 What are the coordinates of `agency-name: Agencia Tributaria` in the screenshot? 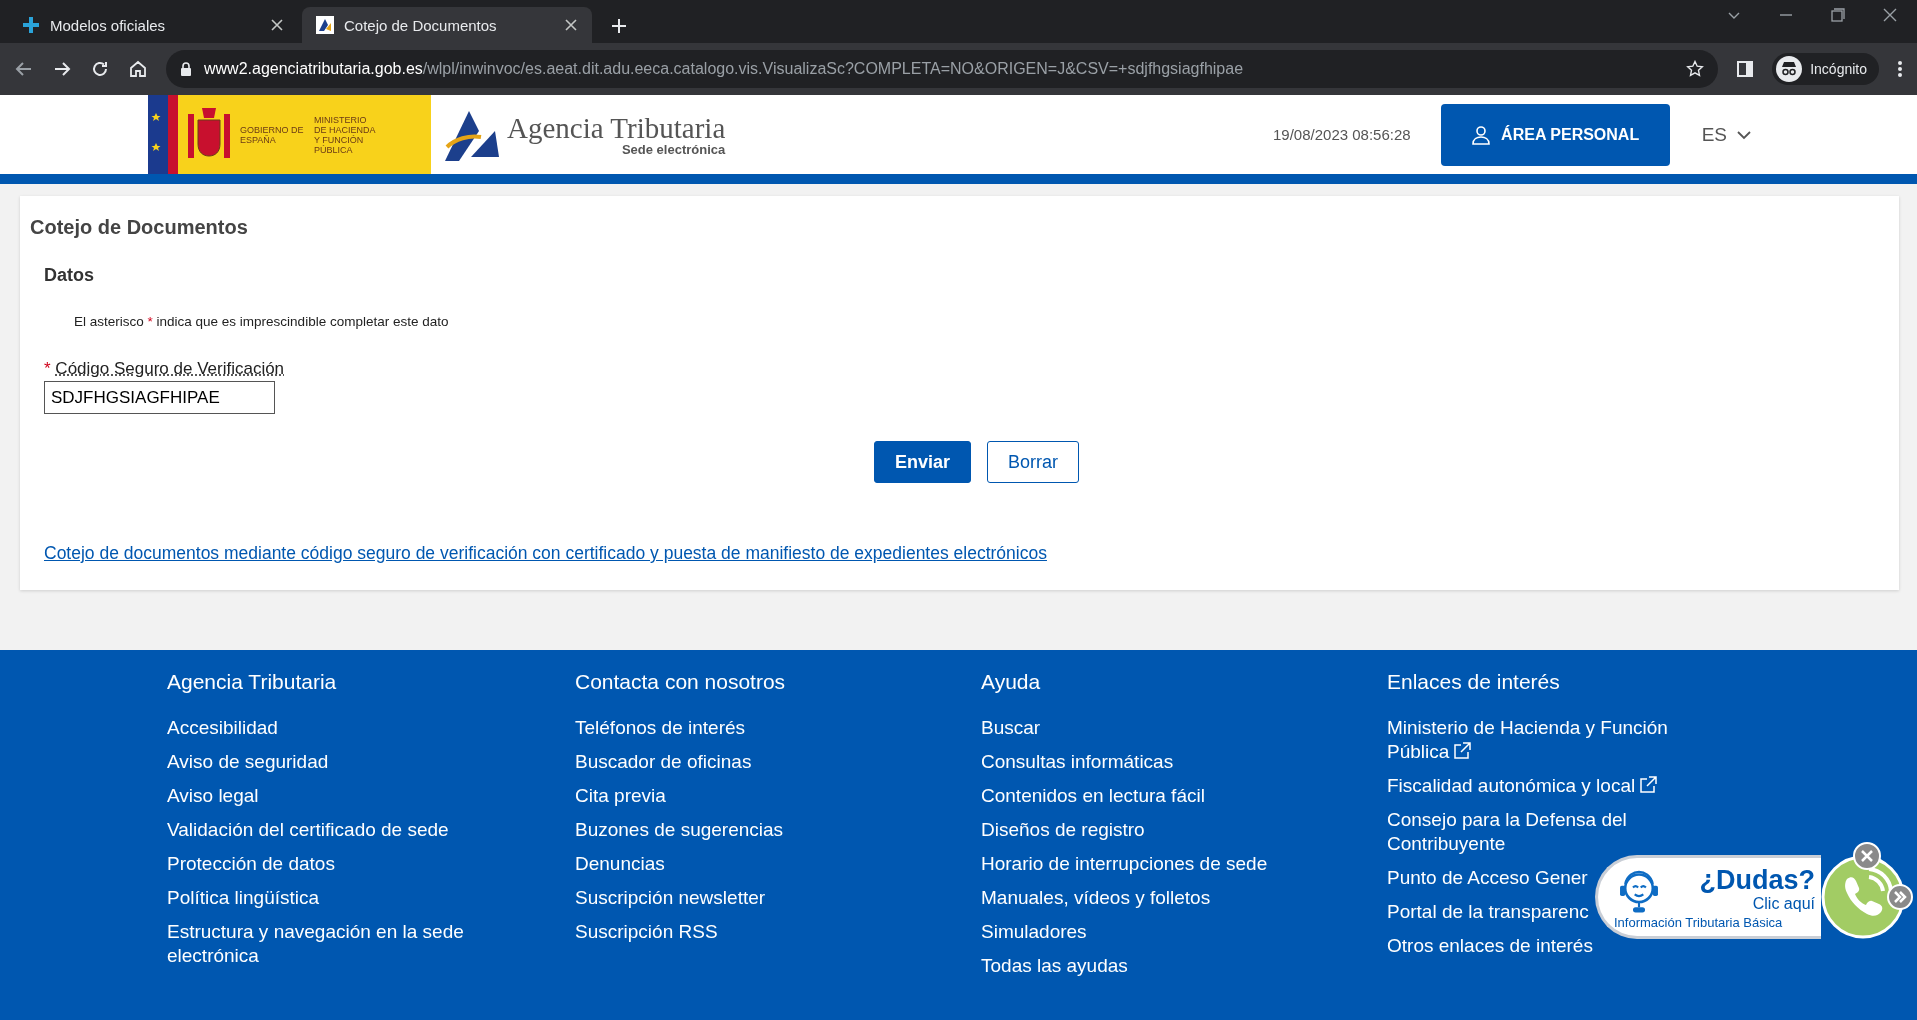 It's located at (616, 128).